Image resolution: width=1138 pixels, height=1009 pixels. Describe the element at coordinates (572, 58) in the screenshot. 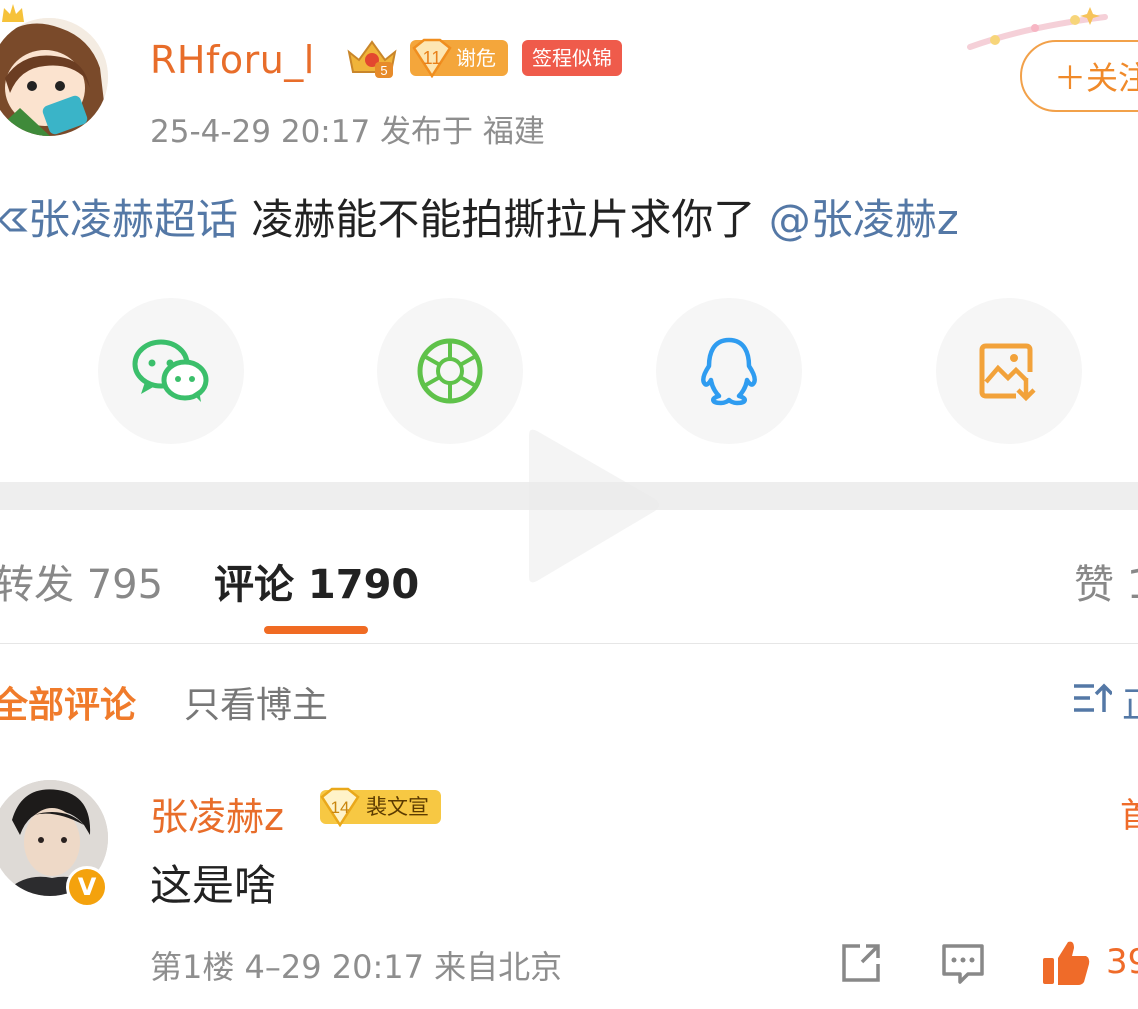

I see `title-tag-badge: 签程似锦` at that location.